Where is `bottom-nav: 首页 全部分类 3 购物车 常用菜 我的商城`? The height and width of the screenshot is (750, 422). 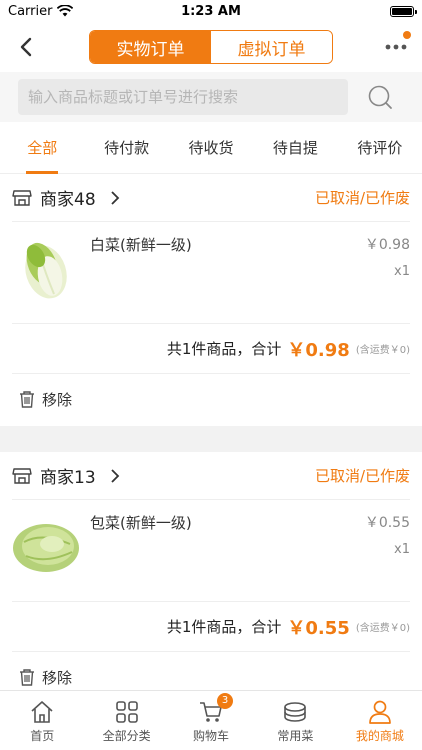
bottom-nav: 首页 全部分类 3 购物车 常用菜 我的商城 is located at coordinates (211, 720).